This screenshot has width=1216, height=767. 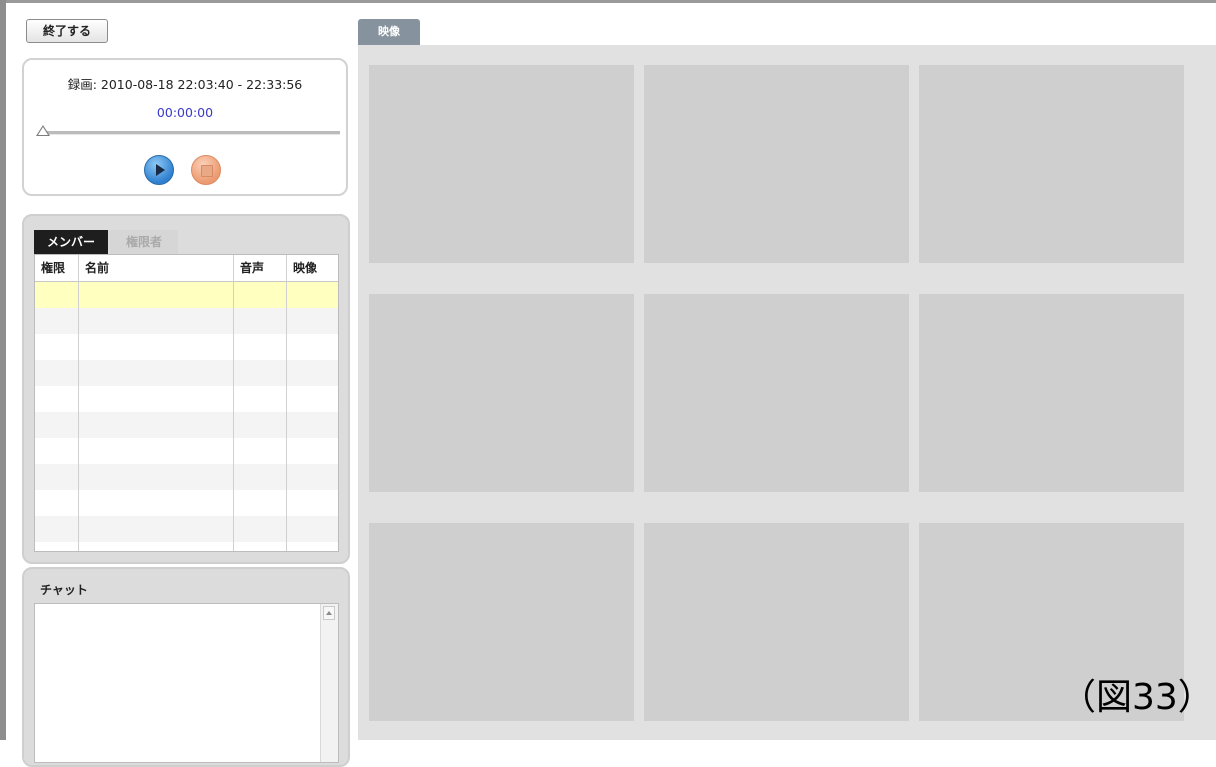 I want to click on tab-members: メンバー, so click(x=71, y=242).